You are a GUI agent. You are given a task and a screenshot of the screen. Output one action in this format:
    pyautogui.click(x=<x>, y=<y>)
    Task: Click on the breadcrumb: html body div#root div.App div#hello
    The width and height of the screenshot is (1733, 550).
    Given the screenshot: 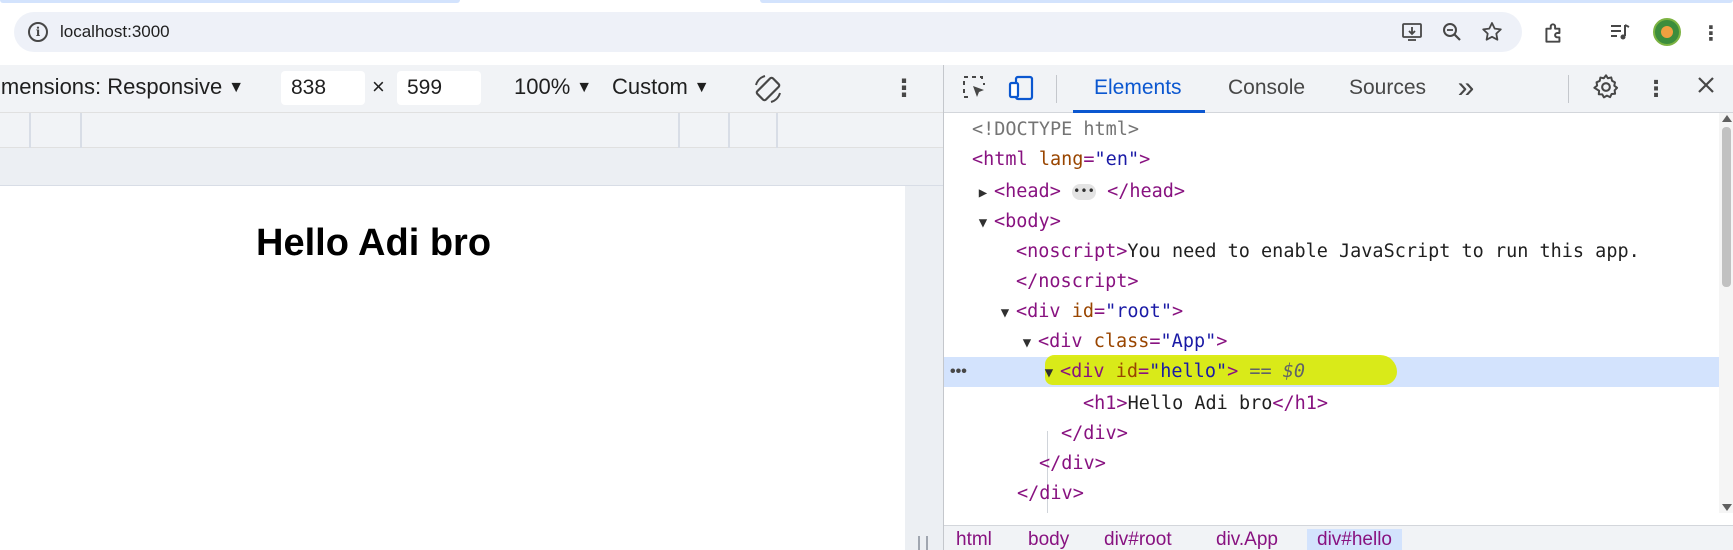 What is the action you would take?
    pyautogui.click(x=1338, y=537)
    